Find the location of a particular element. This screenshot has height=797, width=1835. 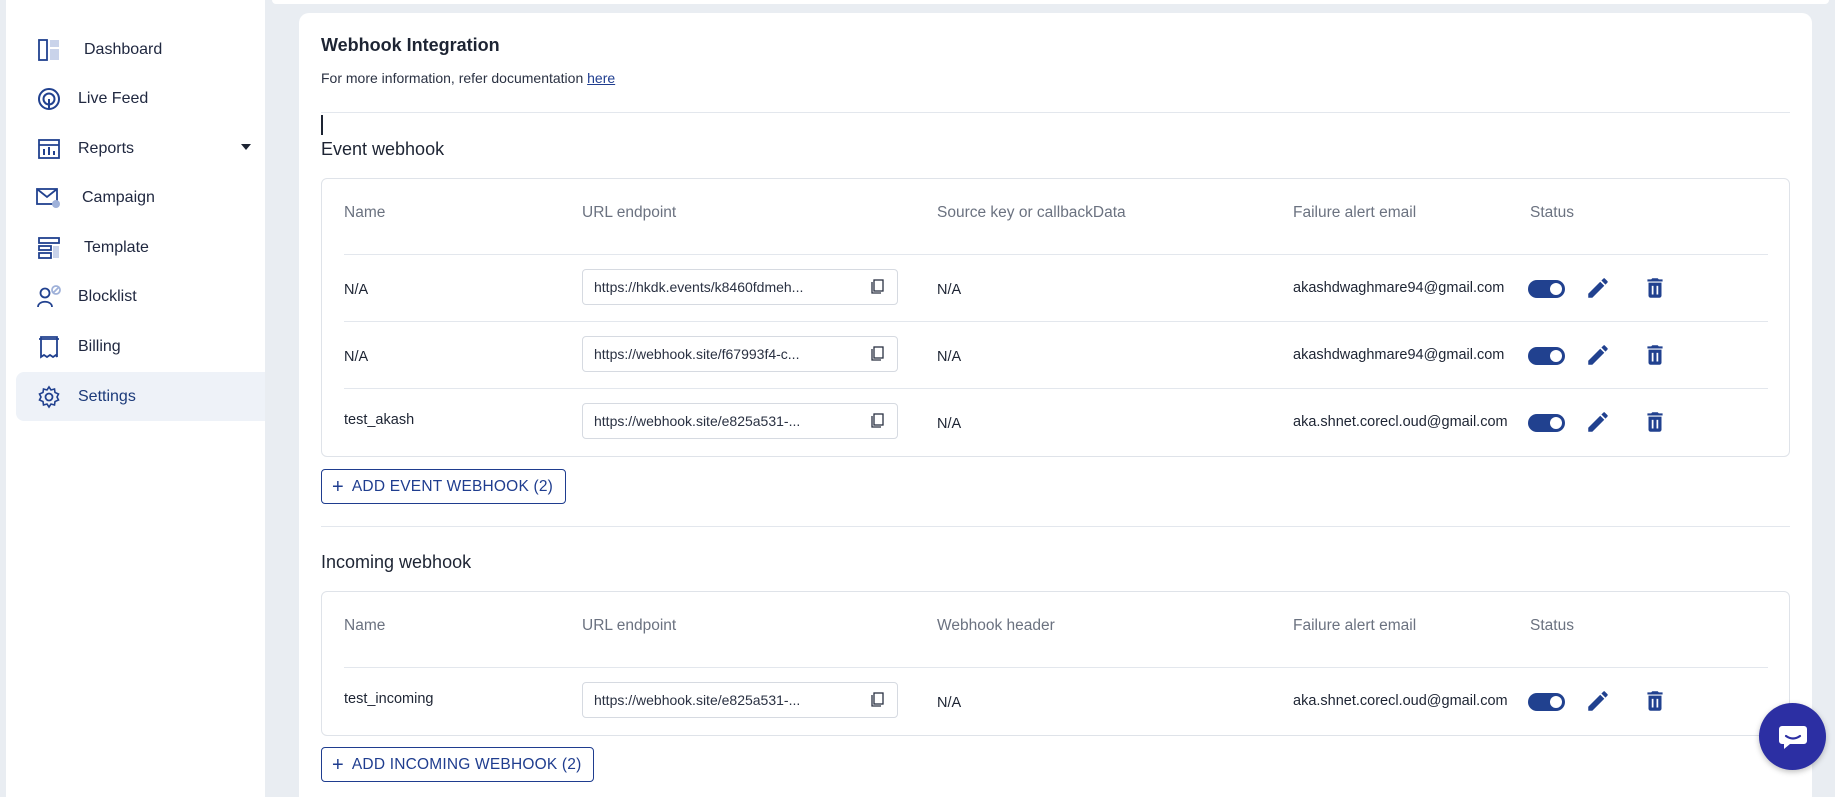

sidebar-item-label: Template is located at coordinates (116, 247).